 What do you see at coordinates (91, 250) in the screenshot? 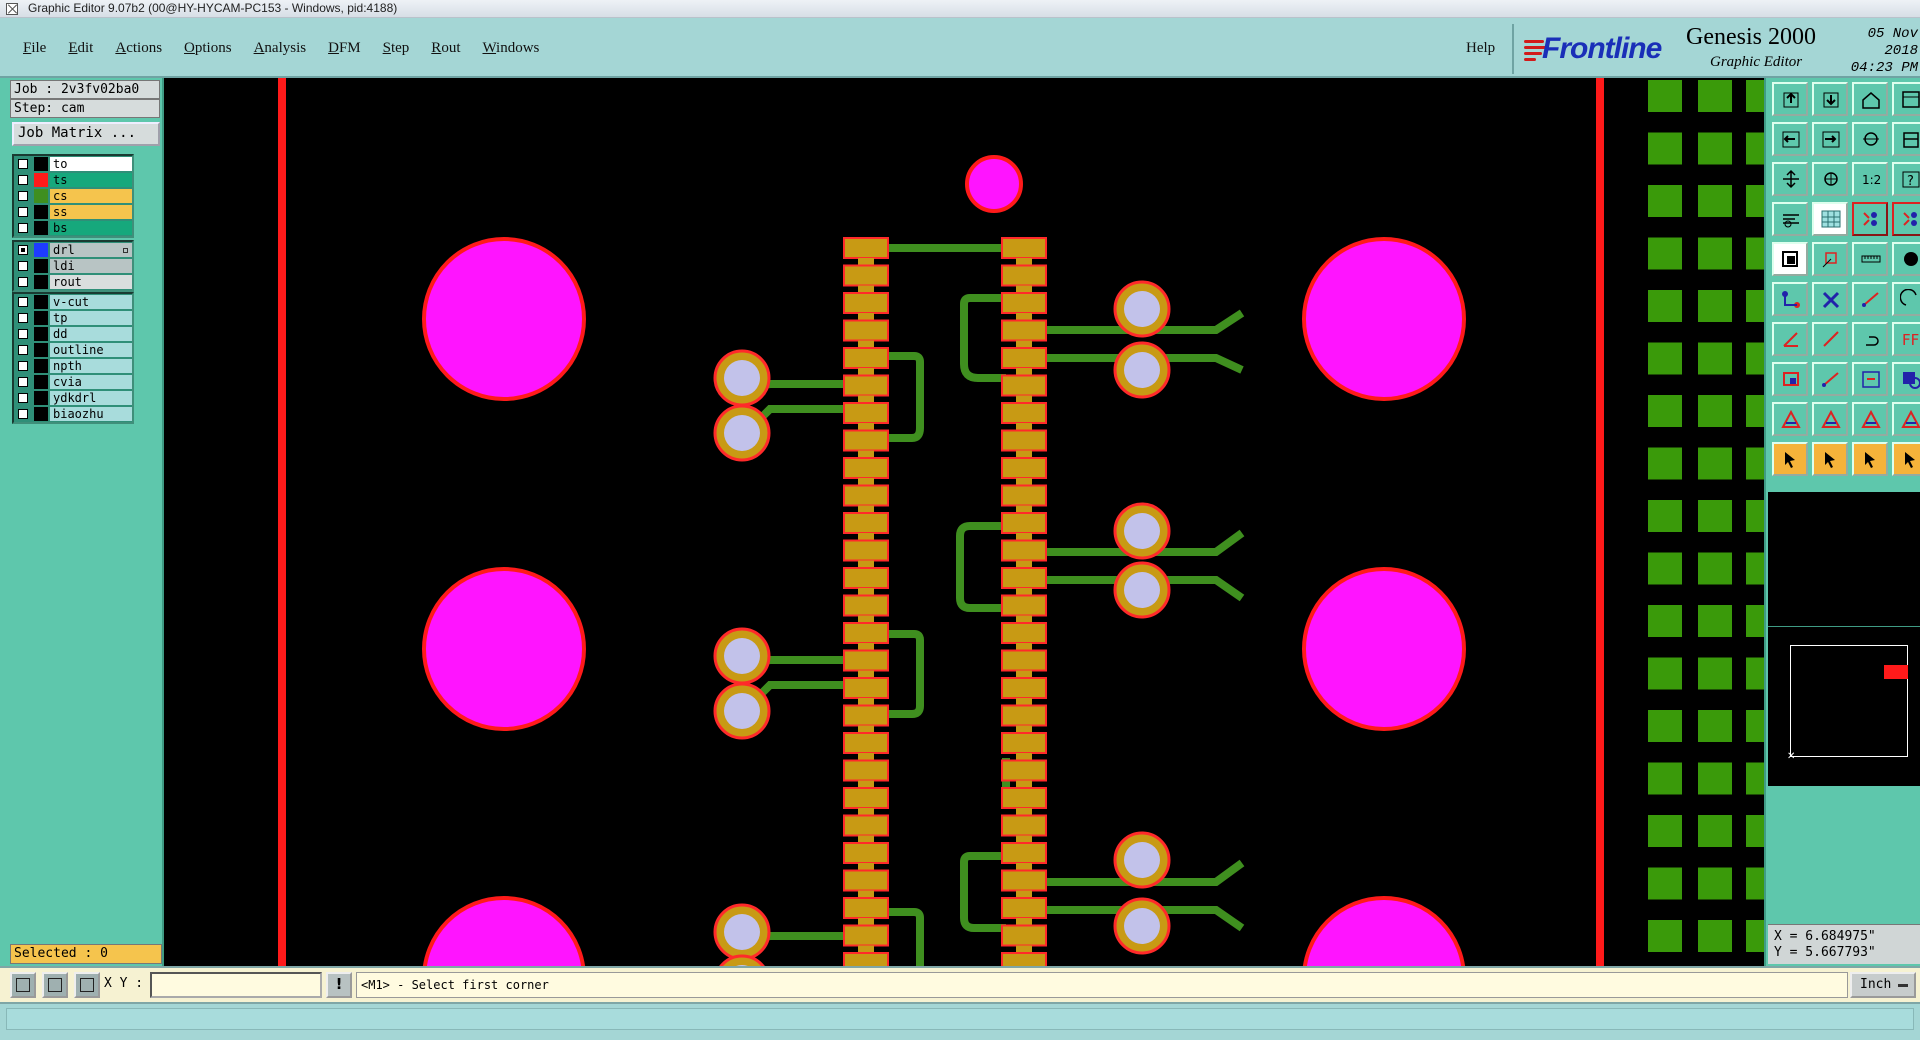
I see `layer-name: drl` at bounding box center [91, 250].